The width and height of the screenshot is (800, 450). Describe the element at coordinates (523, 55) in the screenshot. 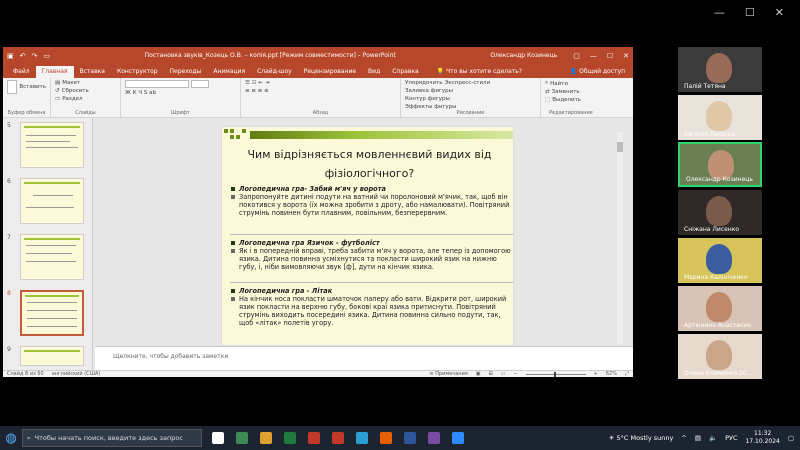

I see `user-name: Олександр Козинець` at that location.